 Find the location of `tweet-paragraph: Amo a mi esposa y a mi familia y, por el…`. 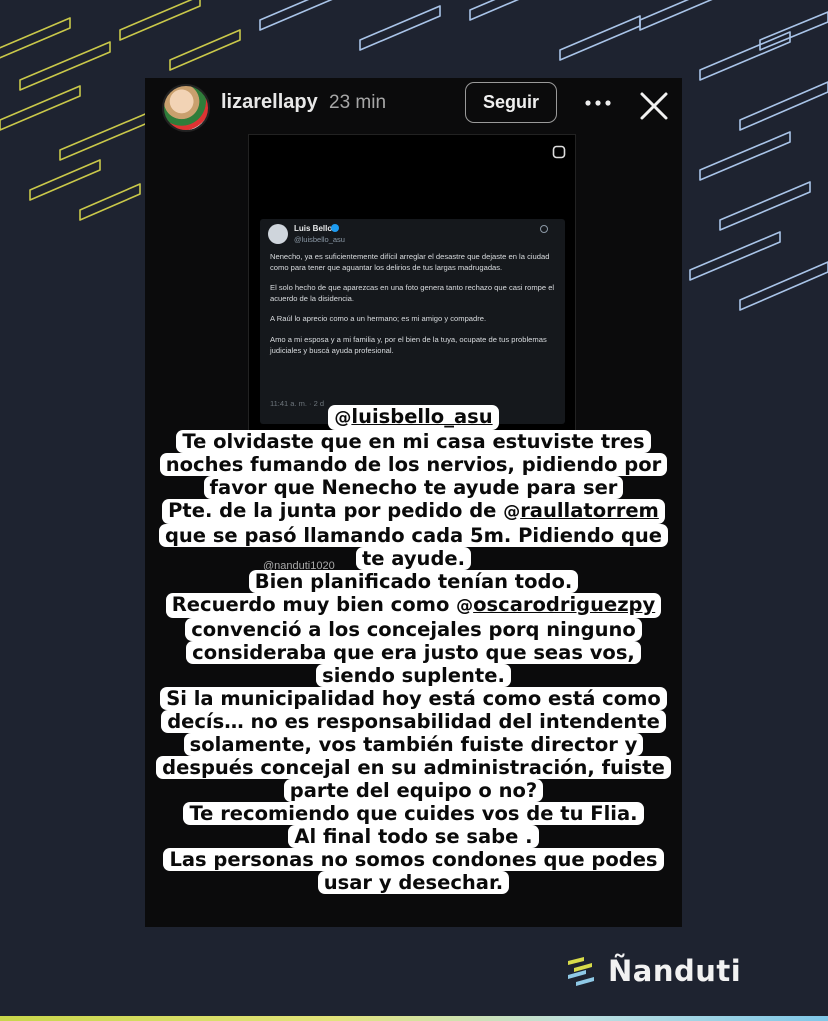

tweet-paragraph: Amo a mi esposa y a mi familia y, por el… is located at coordinates (408, 344).